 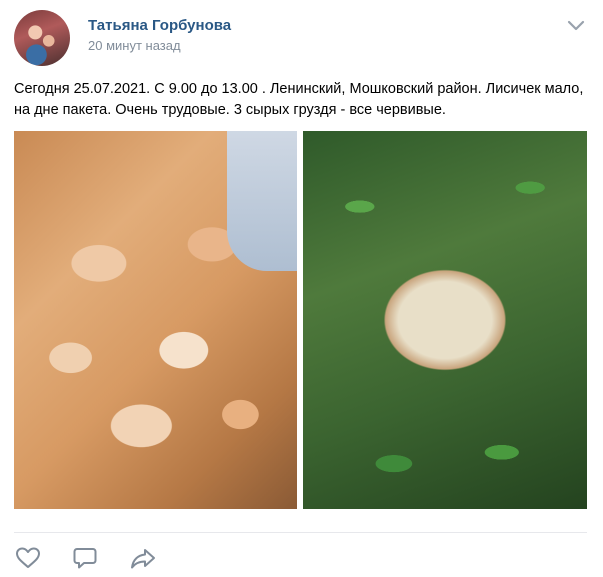 I want to click on author-name: Татьяна Горбунова, so click(x=159, y=25).